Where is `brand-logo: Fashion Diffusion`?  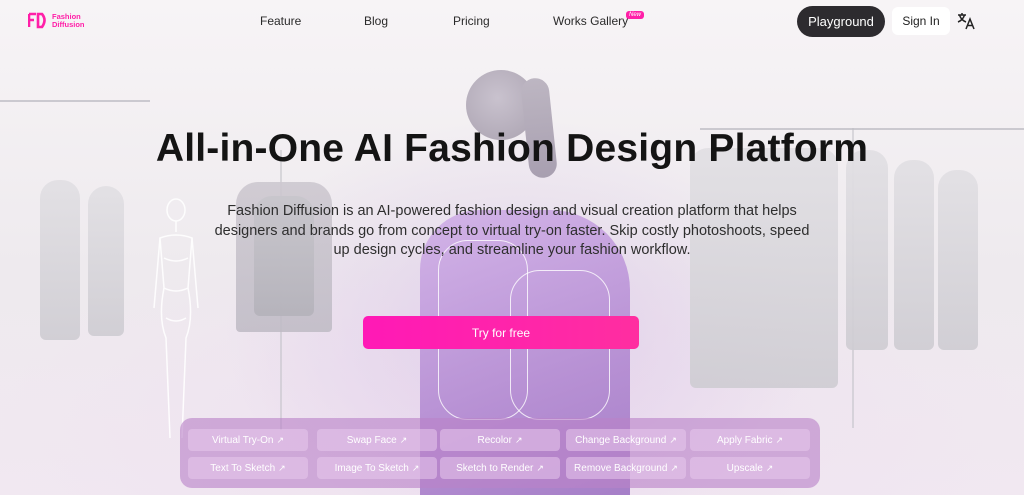 brand-logo: Fashion Diffusion is located at coordinates (56, 20).